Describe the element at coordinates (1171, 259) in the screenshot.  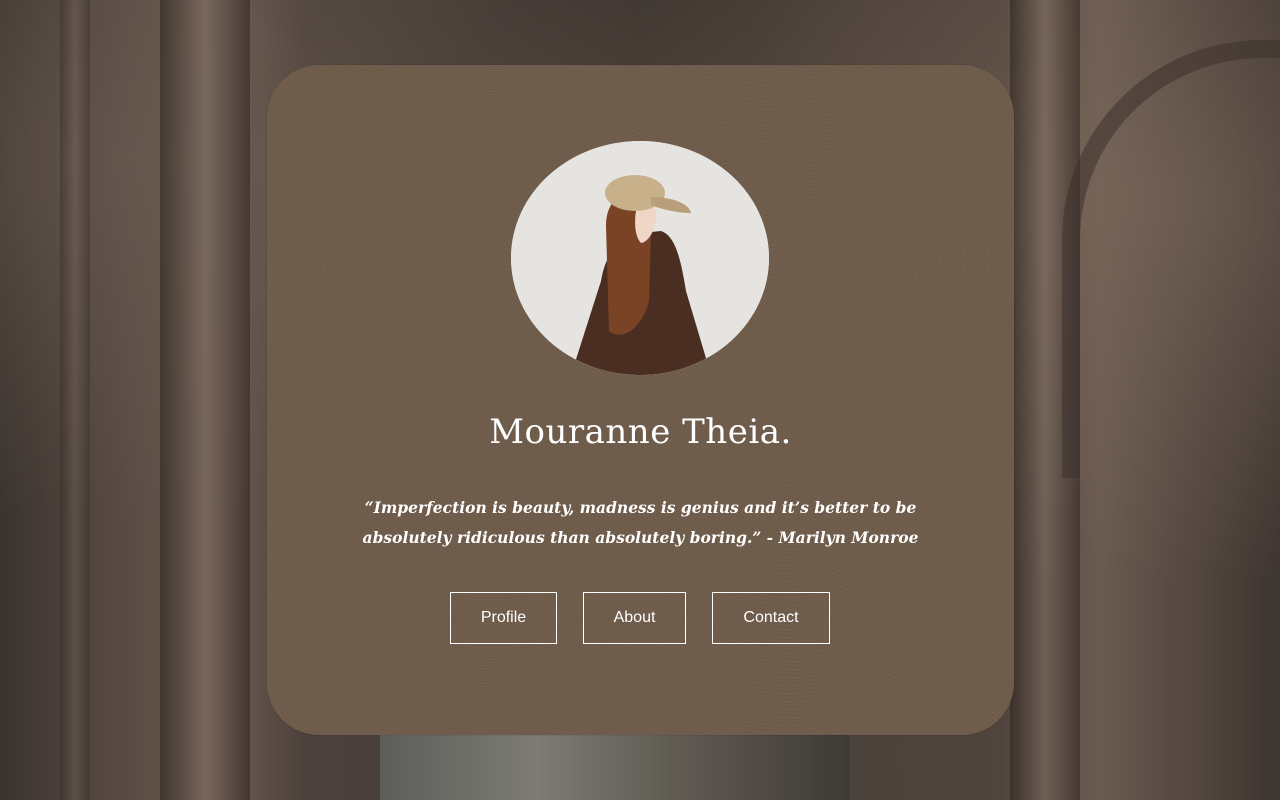
I see `background-arch` at that location.